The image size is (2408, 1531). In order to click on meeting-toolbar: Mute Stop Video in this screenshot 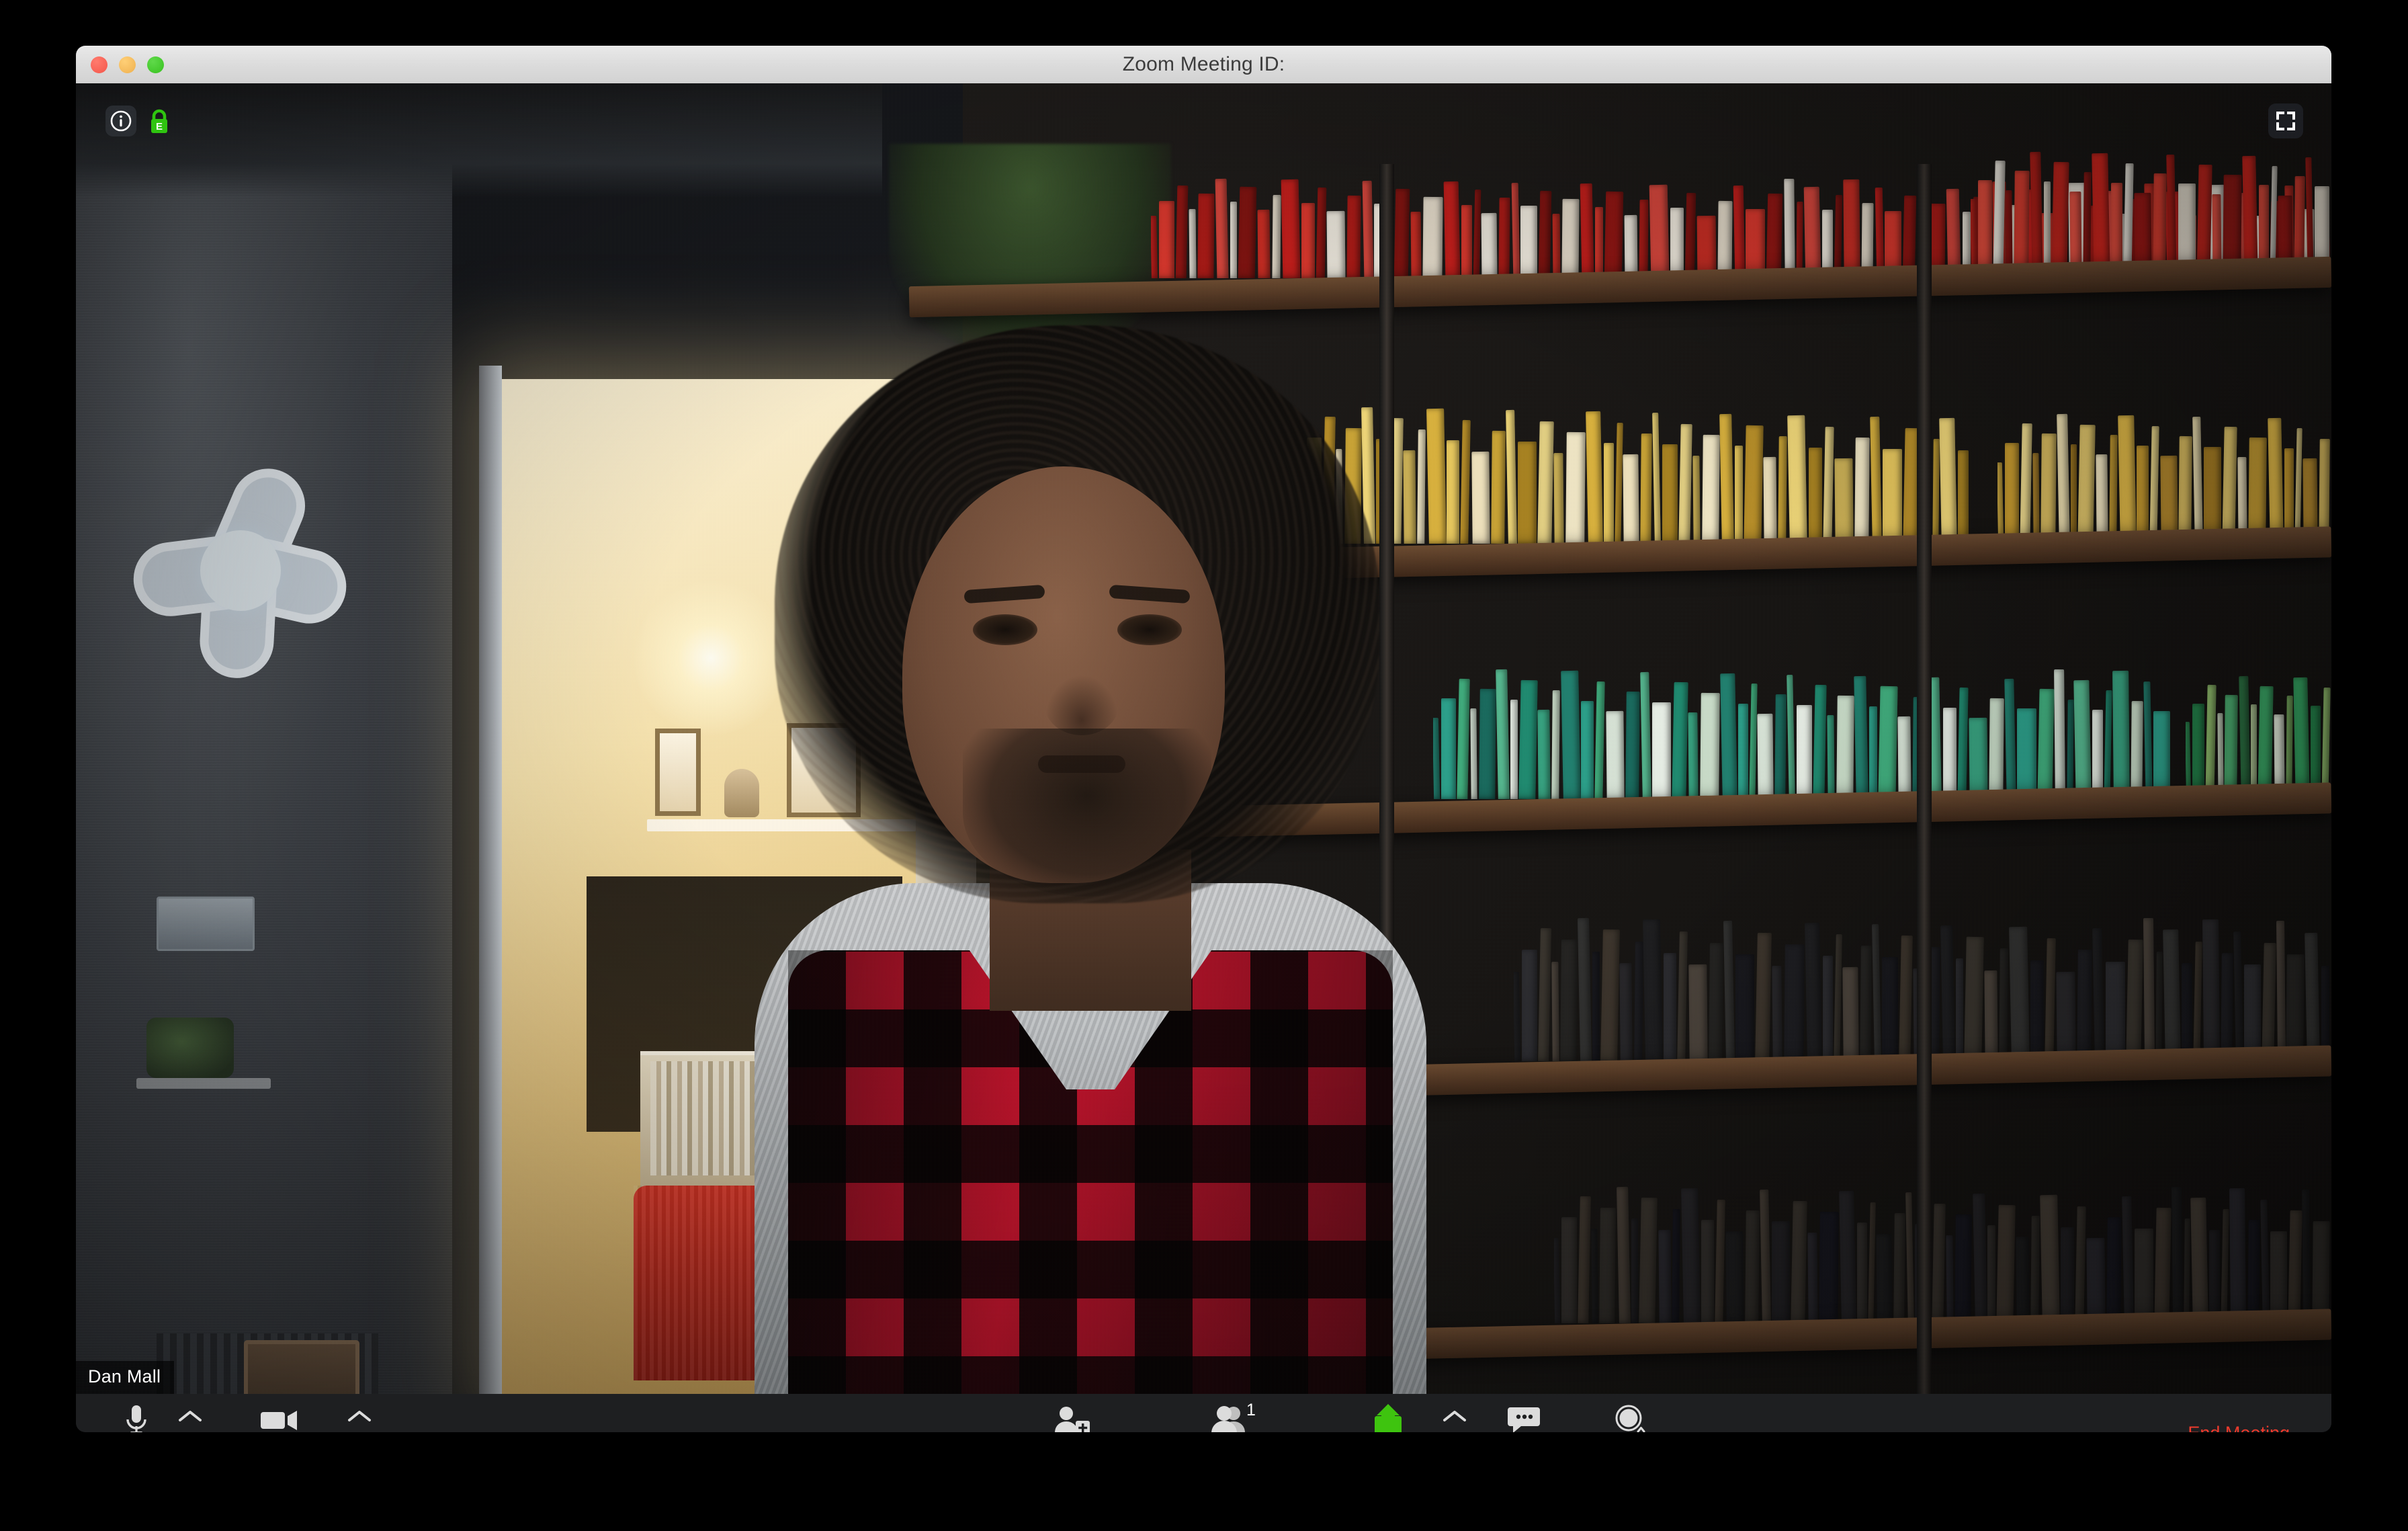, I will do `click(1203, 1413)`.